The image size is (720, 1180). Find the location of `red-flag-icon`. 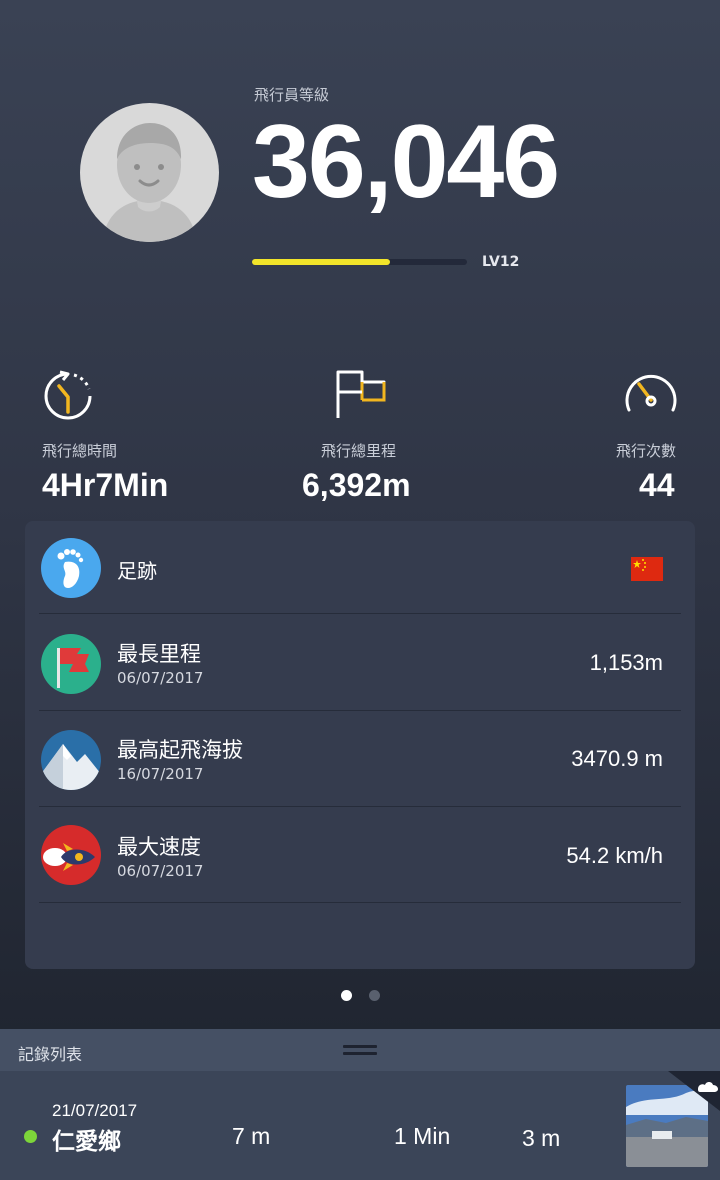

red-flag-icon is located at coordinates (71, 664).